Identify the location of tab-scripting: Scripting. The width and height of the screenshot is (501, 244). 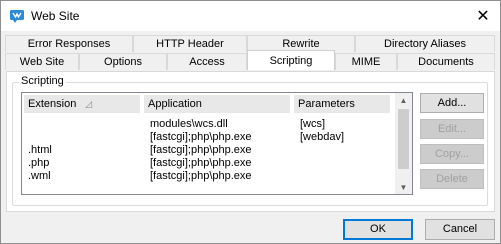
(291, 60).